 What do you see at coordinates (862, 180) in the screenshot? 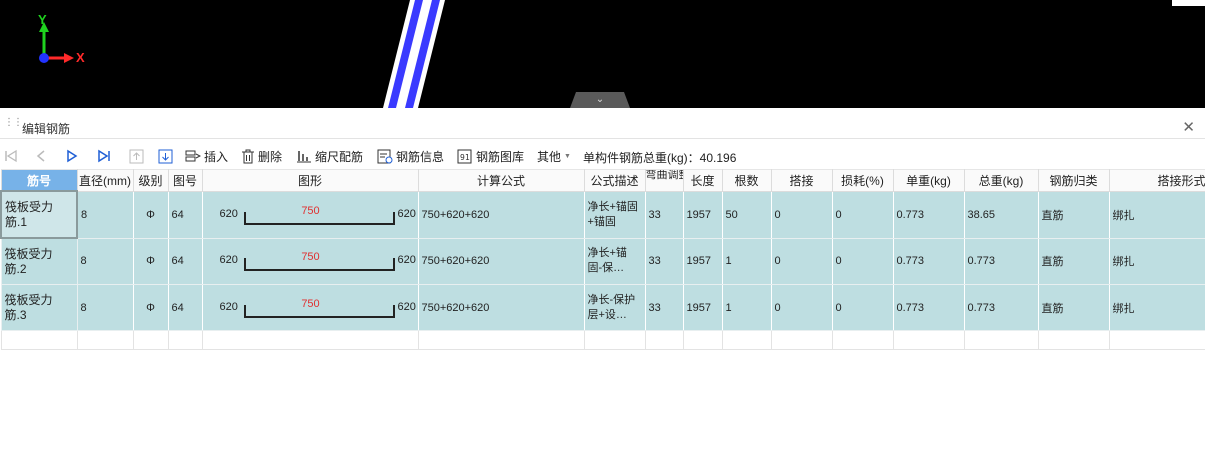
I see `col-header: 损耗(%)` at bounding box center [862, 180].